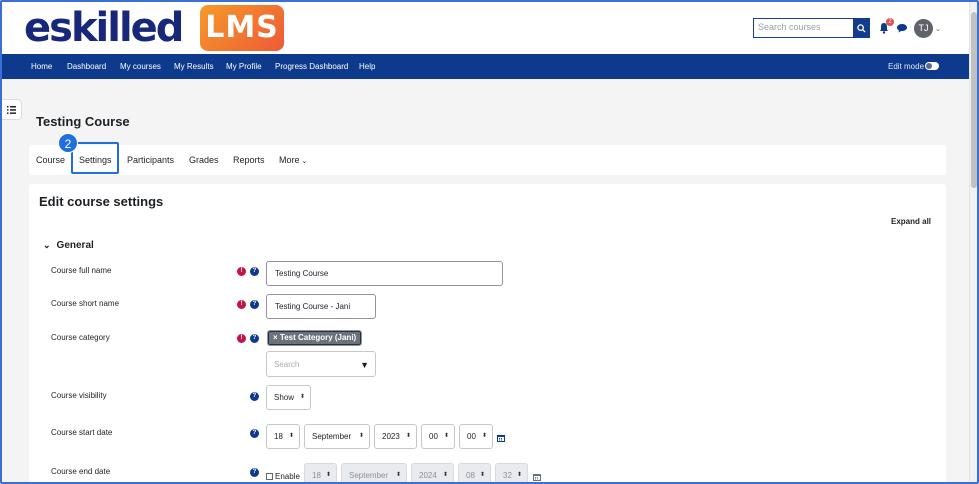  Describe the element at coordinates (485, 28) in the screenshot. I see `site-header: eskilled LMS Search courses 2 TJ ⌄` at that location.